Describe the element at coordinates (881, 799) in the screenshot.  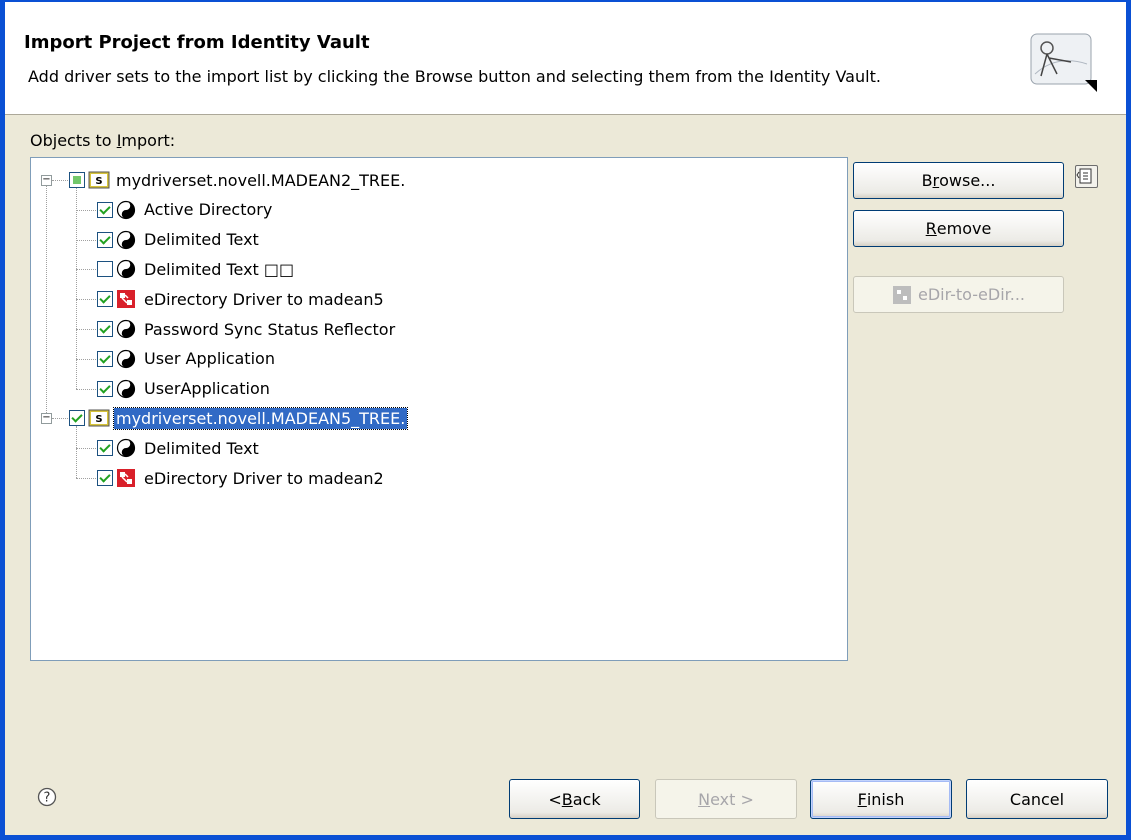
I see `finish-button: Finish` at that location.